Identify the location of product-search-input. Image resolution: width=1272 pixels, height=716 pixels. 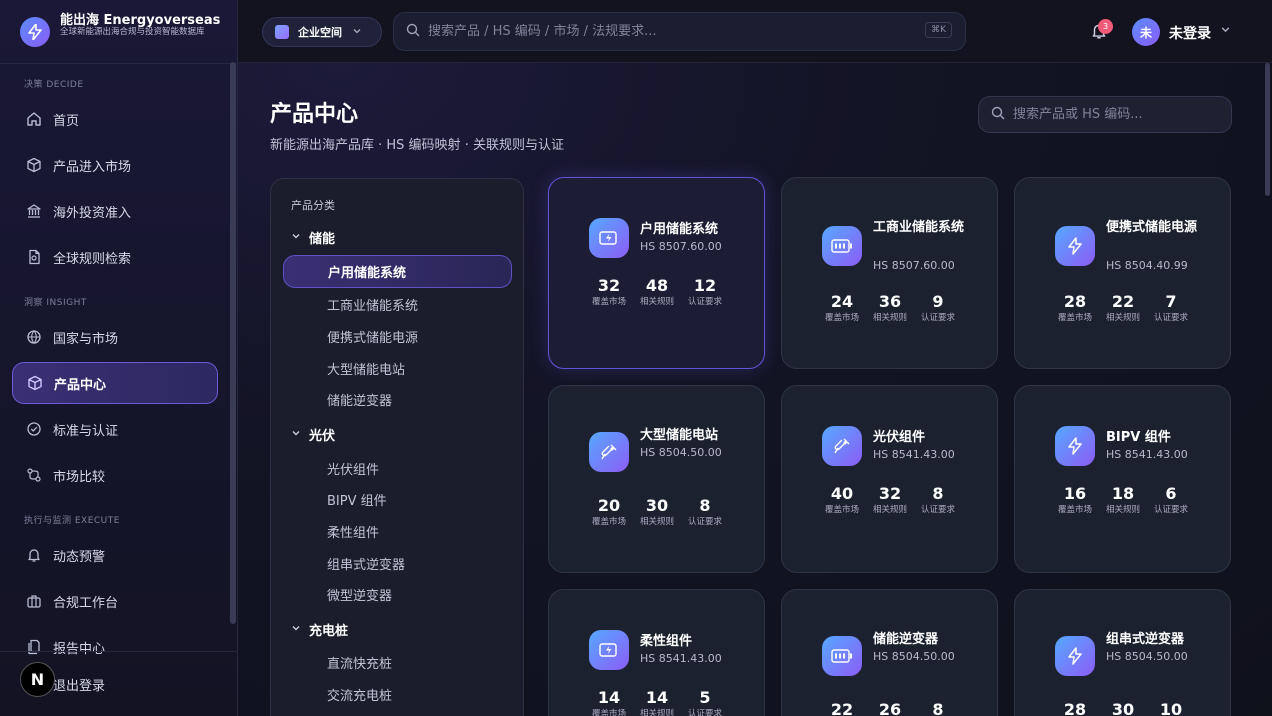
(1113, 114).